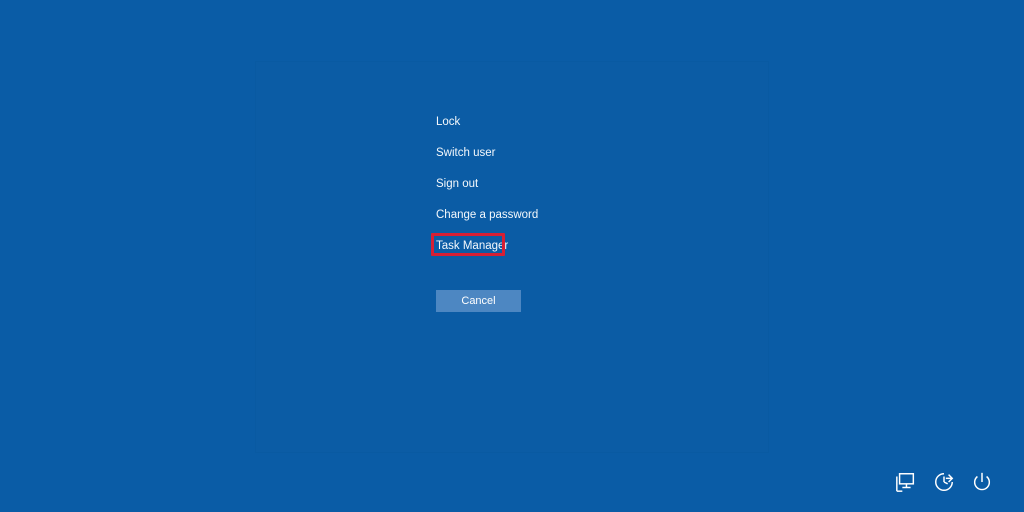 This screenshot has height=512, width=1024. I want to click on network-icon, so click(906, 482).